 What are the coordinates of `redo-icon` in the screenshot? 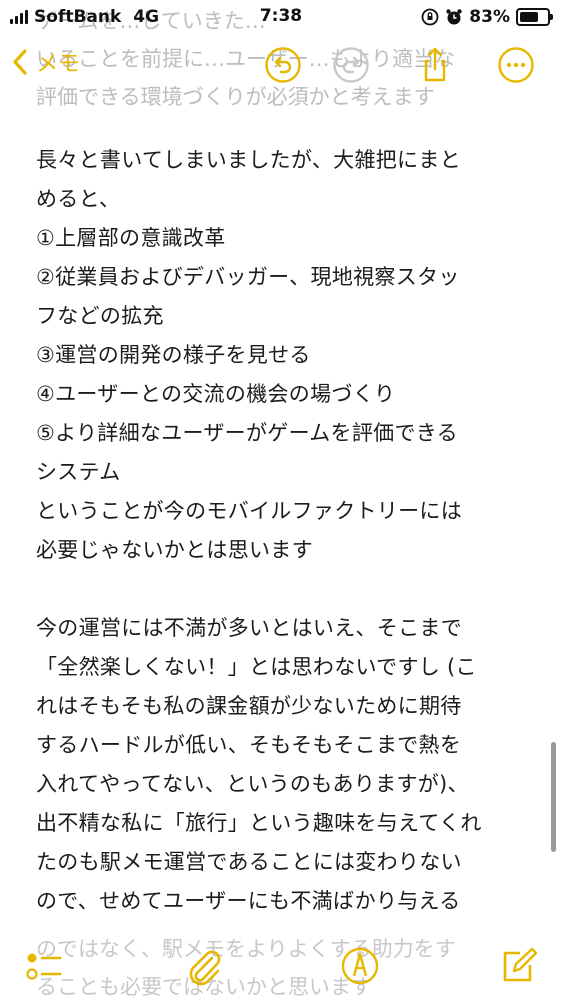 It's located at (351, 65).